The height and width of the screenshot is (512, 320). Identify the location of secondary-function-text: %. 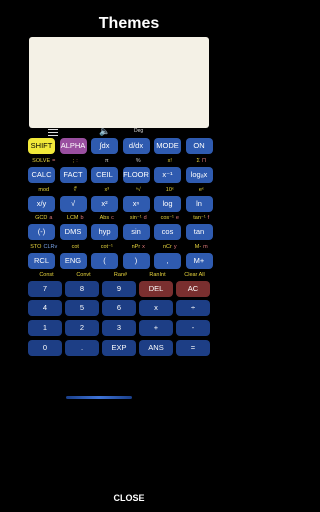
(138, 161).